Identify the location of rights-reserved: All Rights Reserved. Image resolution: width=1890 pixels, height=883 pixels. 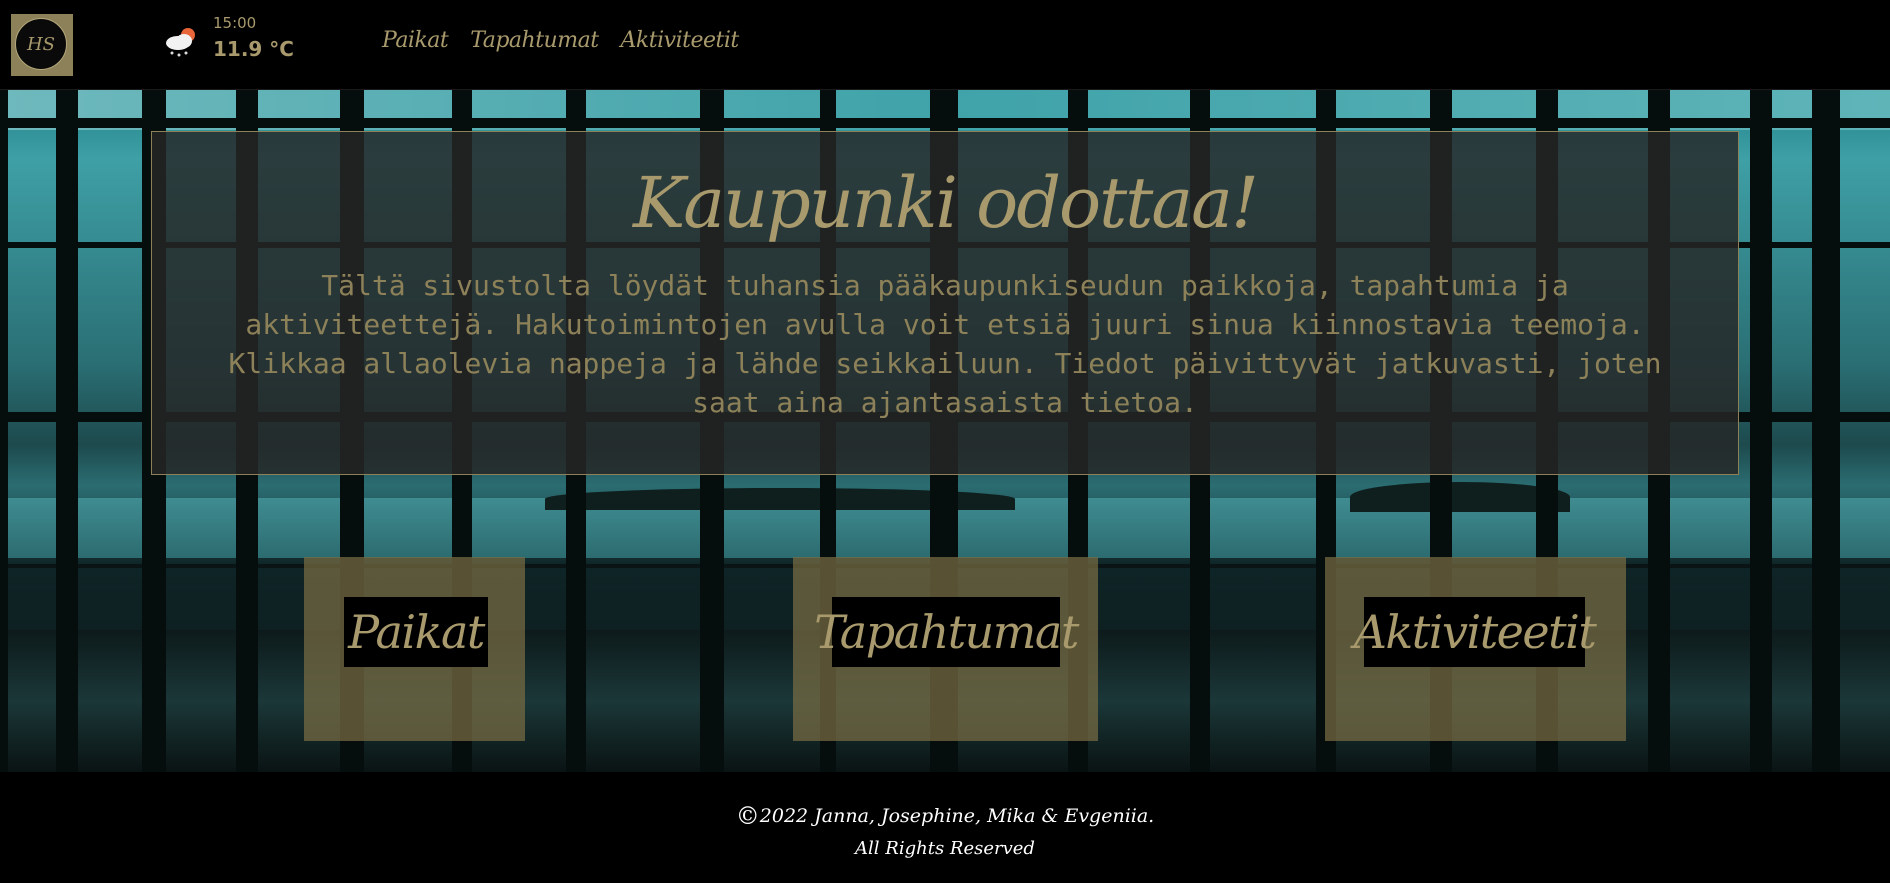
(945, 848).